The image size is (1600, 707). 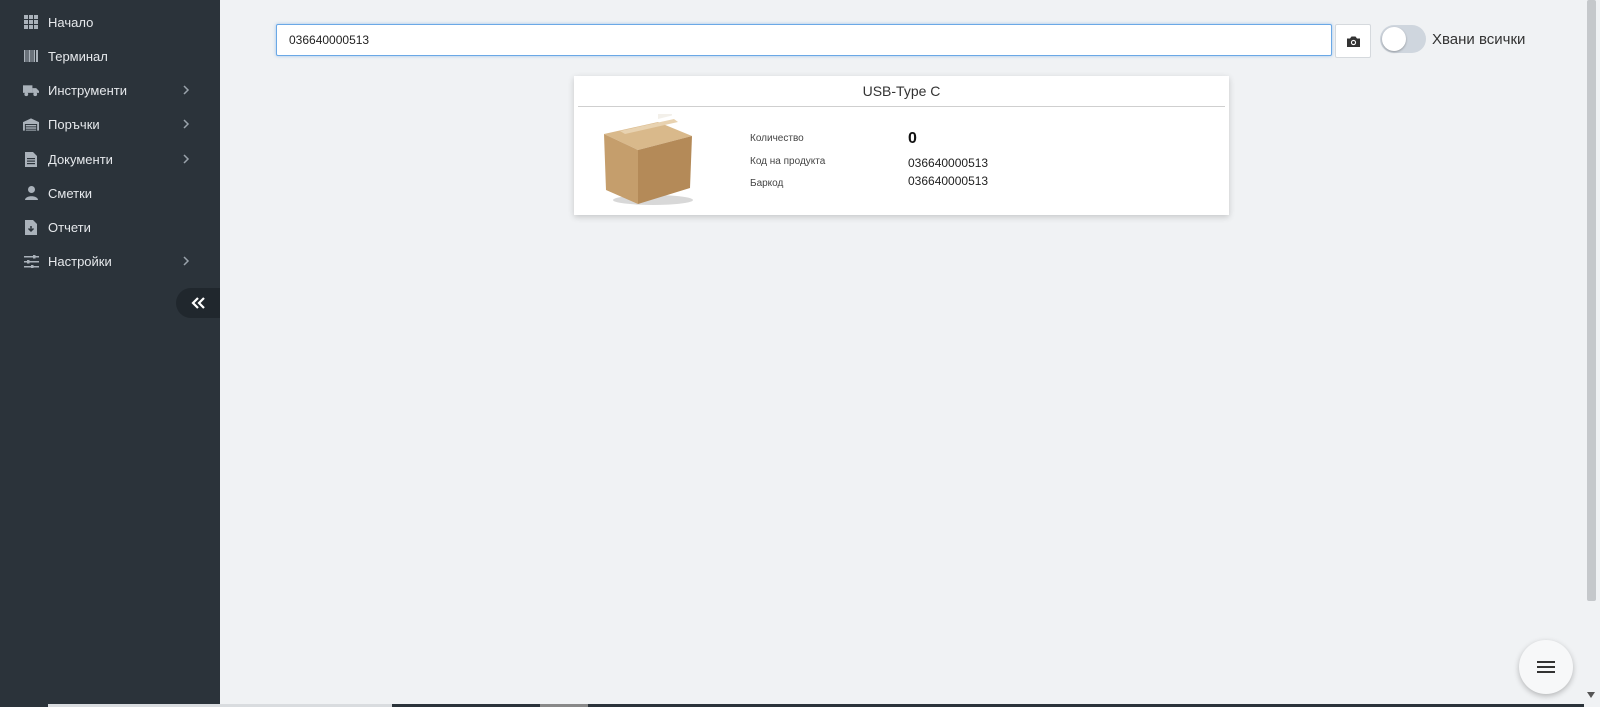 I want to click on sidebar-item-label: Сметки, so click(x=70, y=193).